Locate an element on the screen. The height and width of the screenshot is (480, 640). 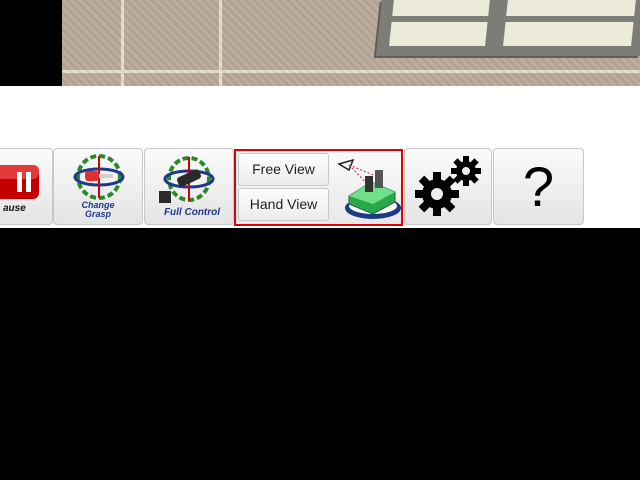
robot-camera-icon is located at coordinates (369, 188).